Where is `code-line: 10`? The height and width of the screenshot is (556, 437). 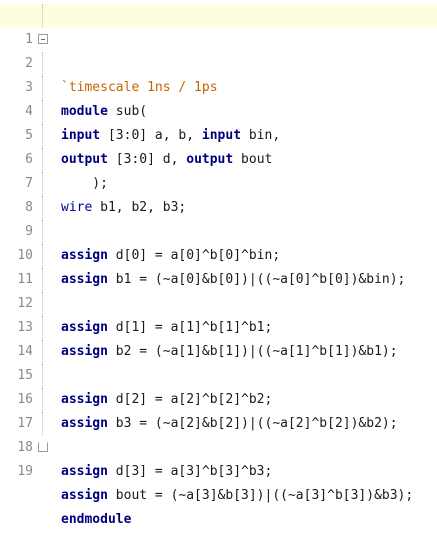 code-line: 10 is located at coordinates (218, 241).